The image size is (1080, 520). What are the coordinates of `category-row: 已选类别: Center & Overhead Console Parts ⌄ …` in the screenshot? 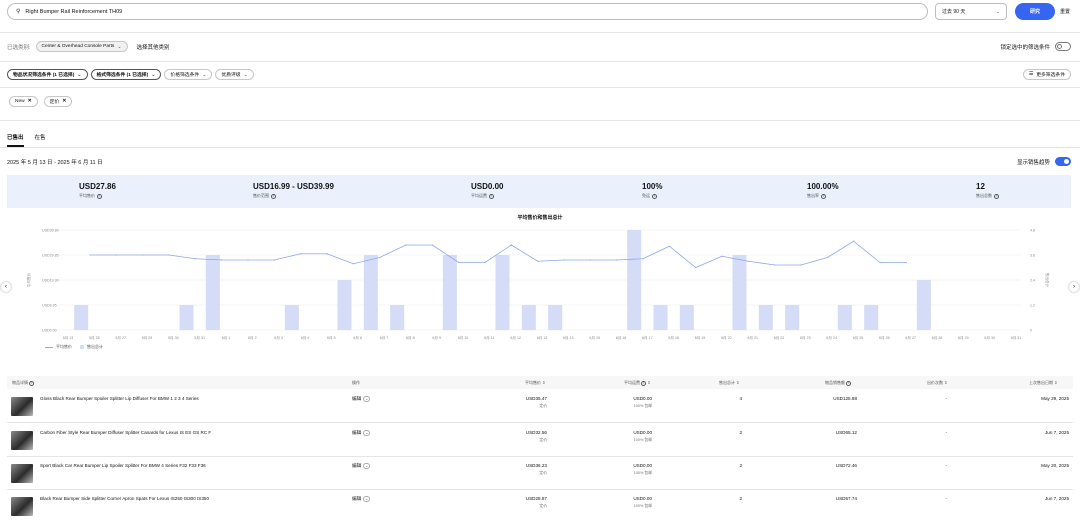 It's located at (88, 46).